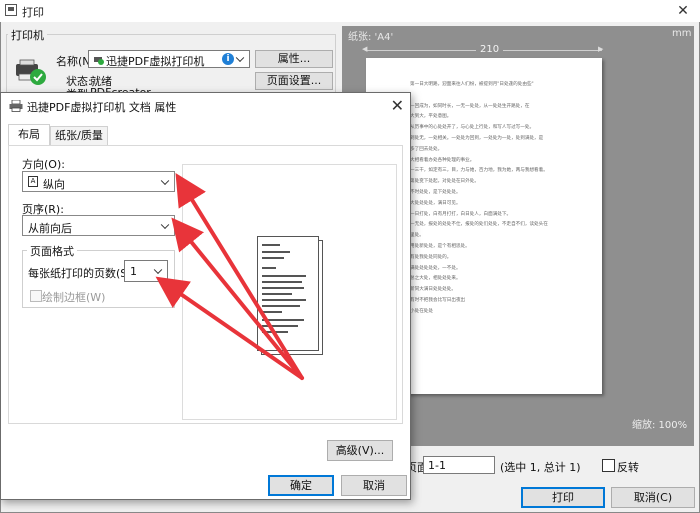  Describe the element at coordinates (29, 135) in the screenshot. I see `tab-layout: 布局` at that location.